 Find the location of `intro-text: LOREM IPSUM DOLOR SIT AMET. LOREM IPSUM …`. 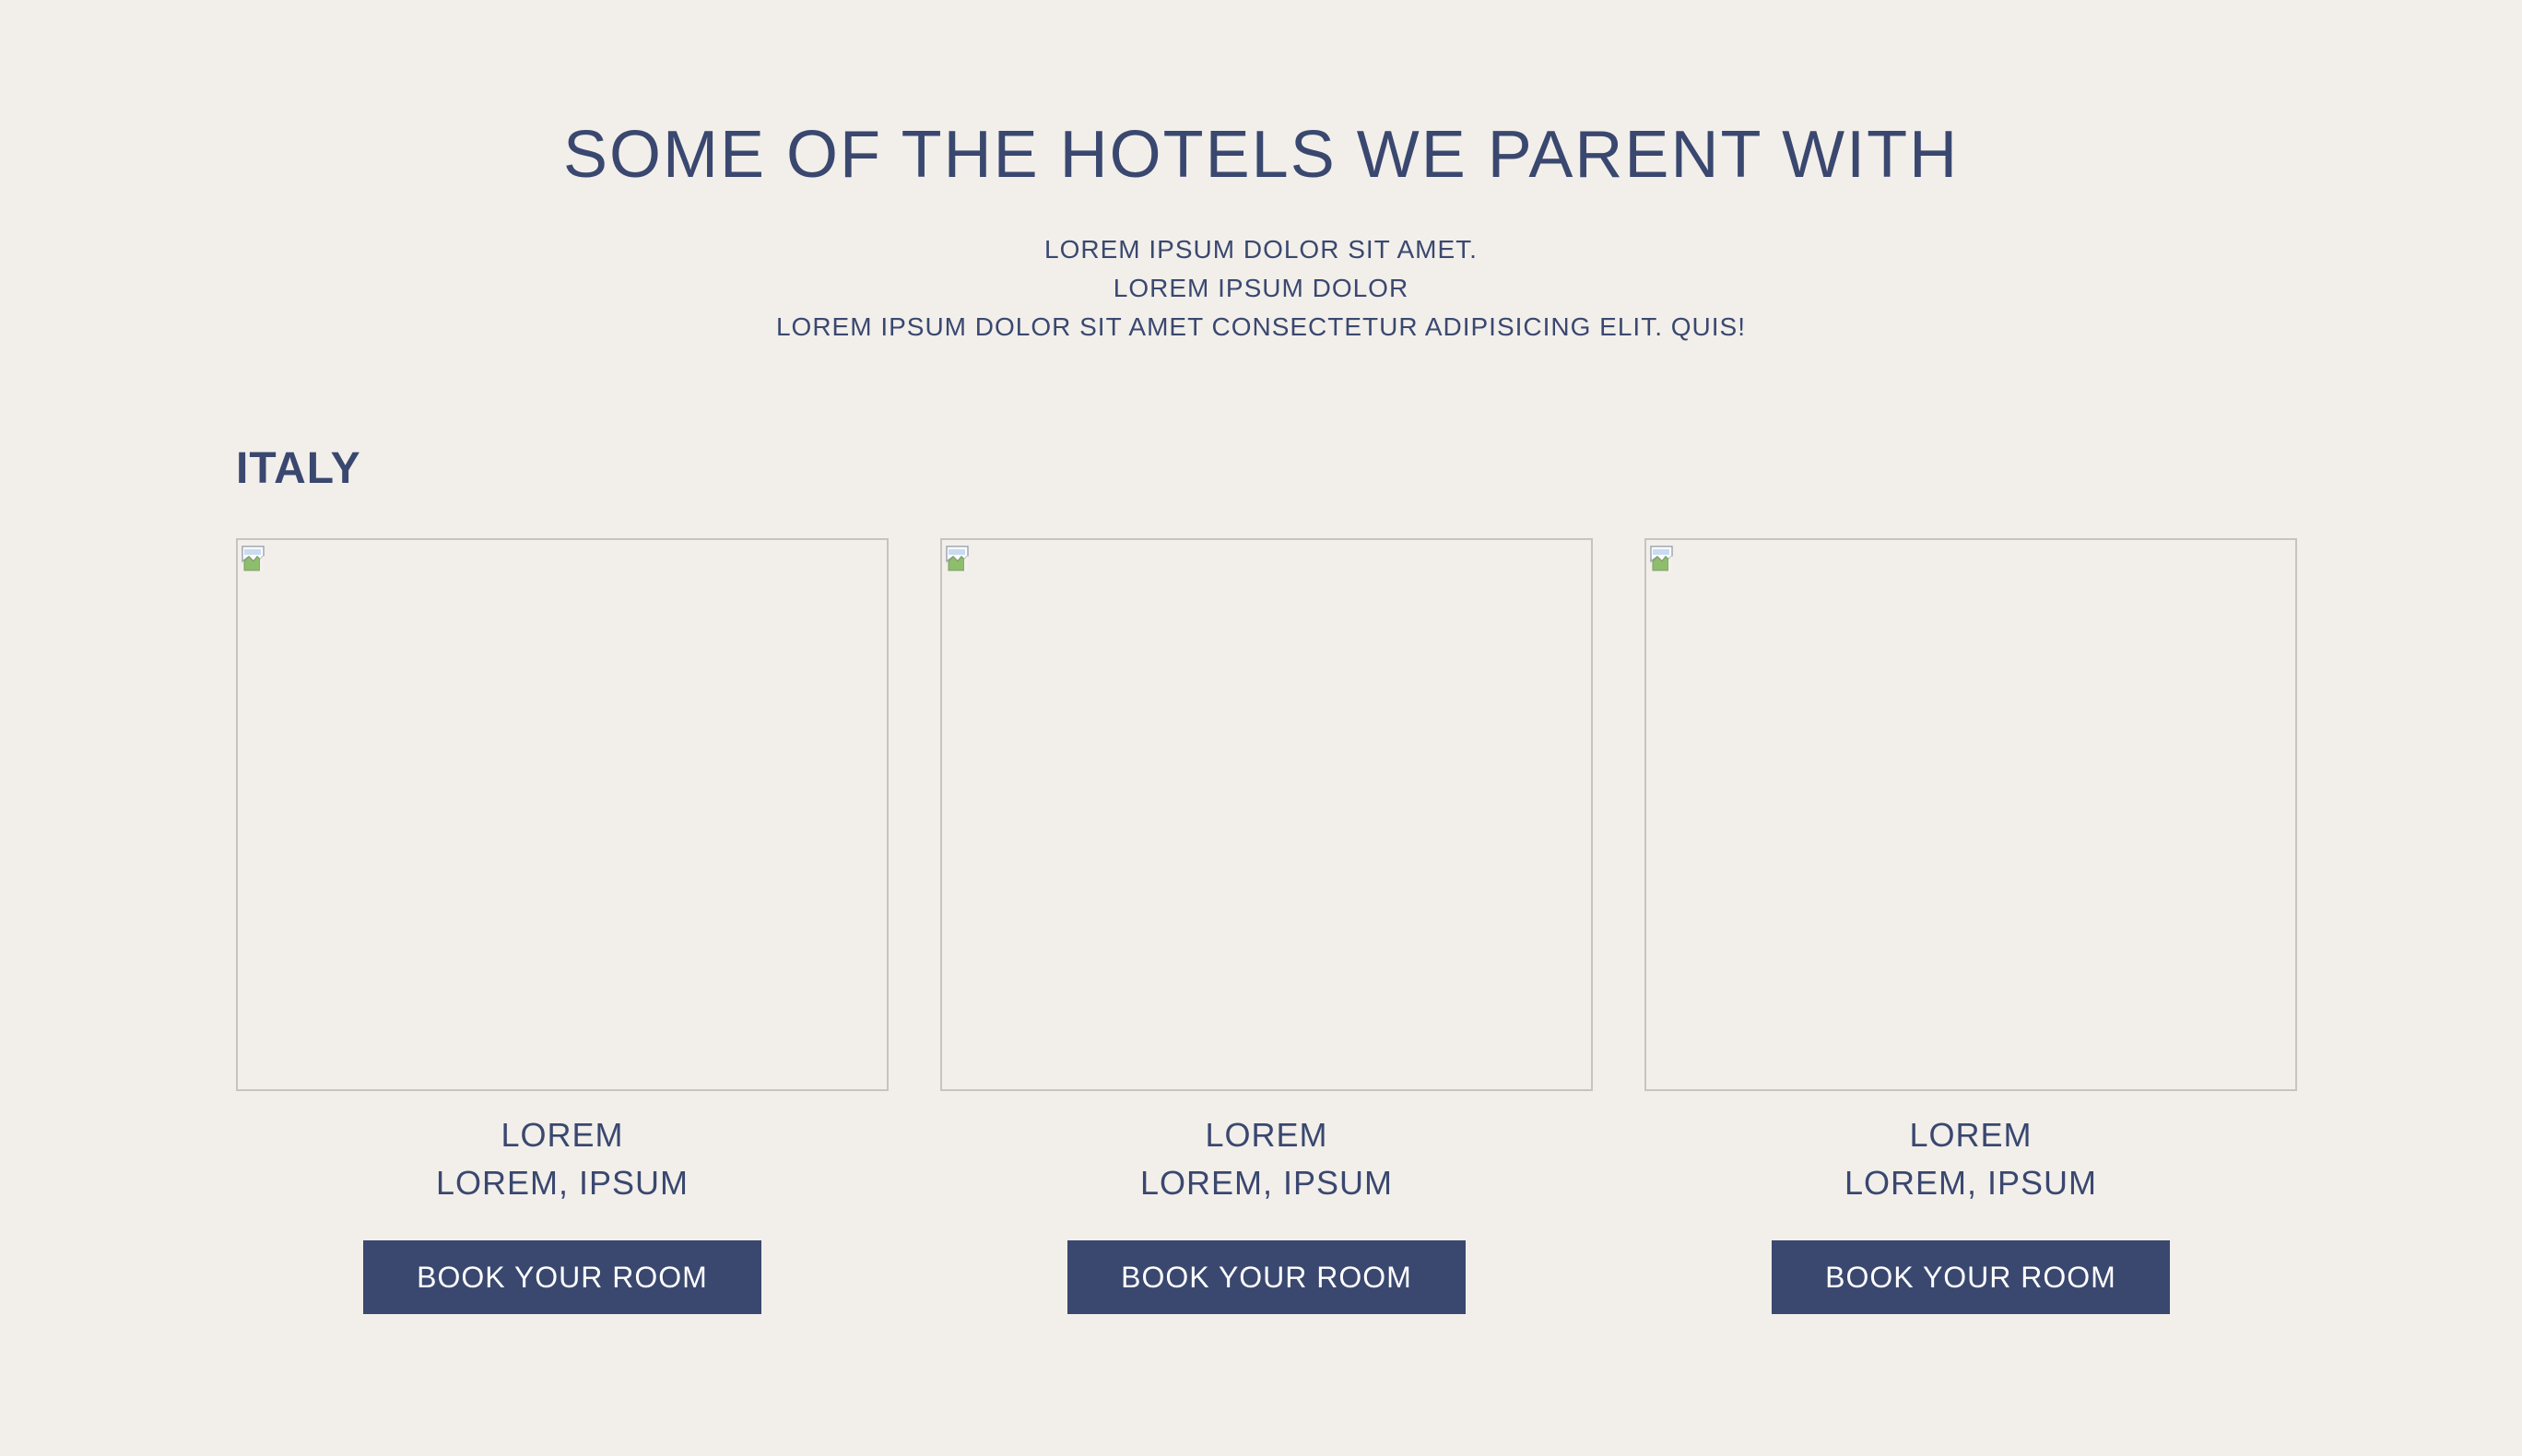

intro-text: LOREM IPSUM DOLOR SIT AMET. LOREM IPSUM … is located at coordinates (1261, 288).